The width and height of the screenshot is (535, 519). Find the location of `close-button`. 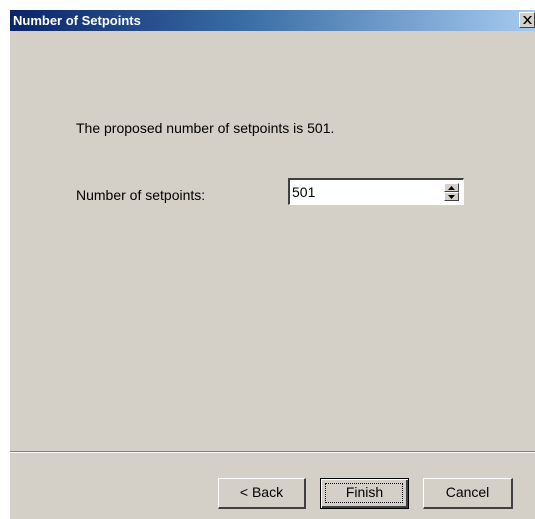

close-button is located at coordinates (527, 20).